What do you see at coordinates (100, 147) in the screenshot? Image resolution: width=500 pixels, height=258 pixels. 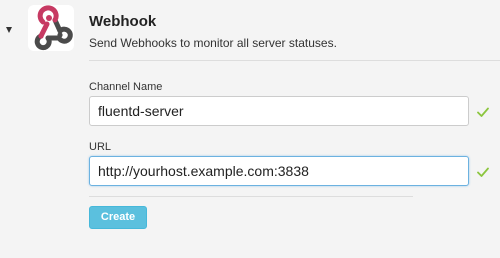 I see `url-label: URL` at bounding box center [100, 147].